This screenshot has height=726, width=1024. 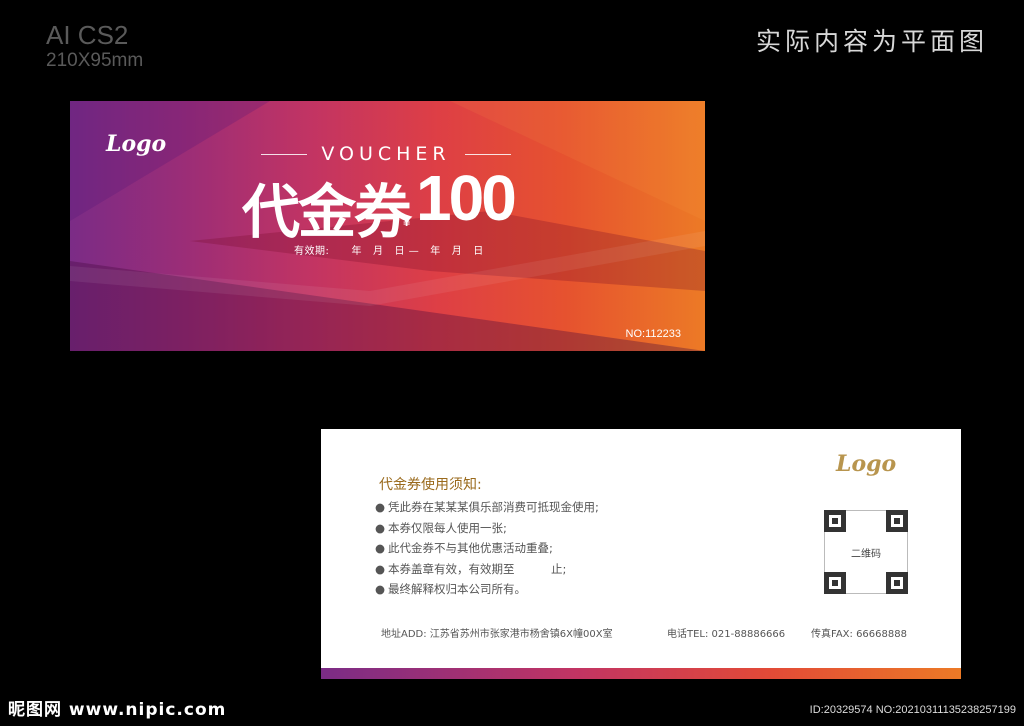 What do you see at coordinates (835, 583) in the screenshot?
I see `qr-finder-bottom-left` at bounding box center [835, 583].